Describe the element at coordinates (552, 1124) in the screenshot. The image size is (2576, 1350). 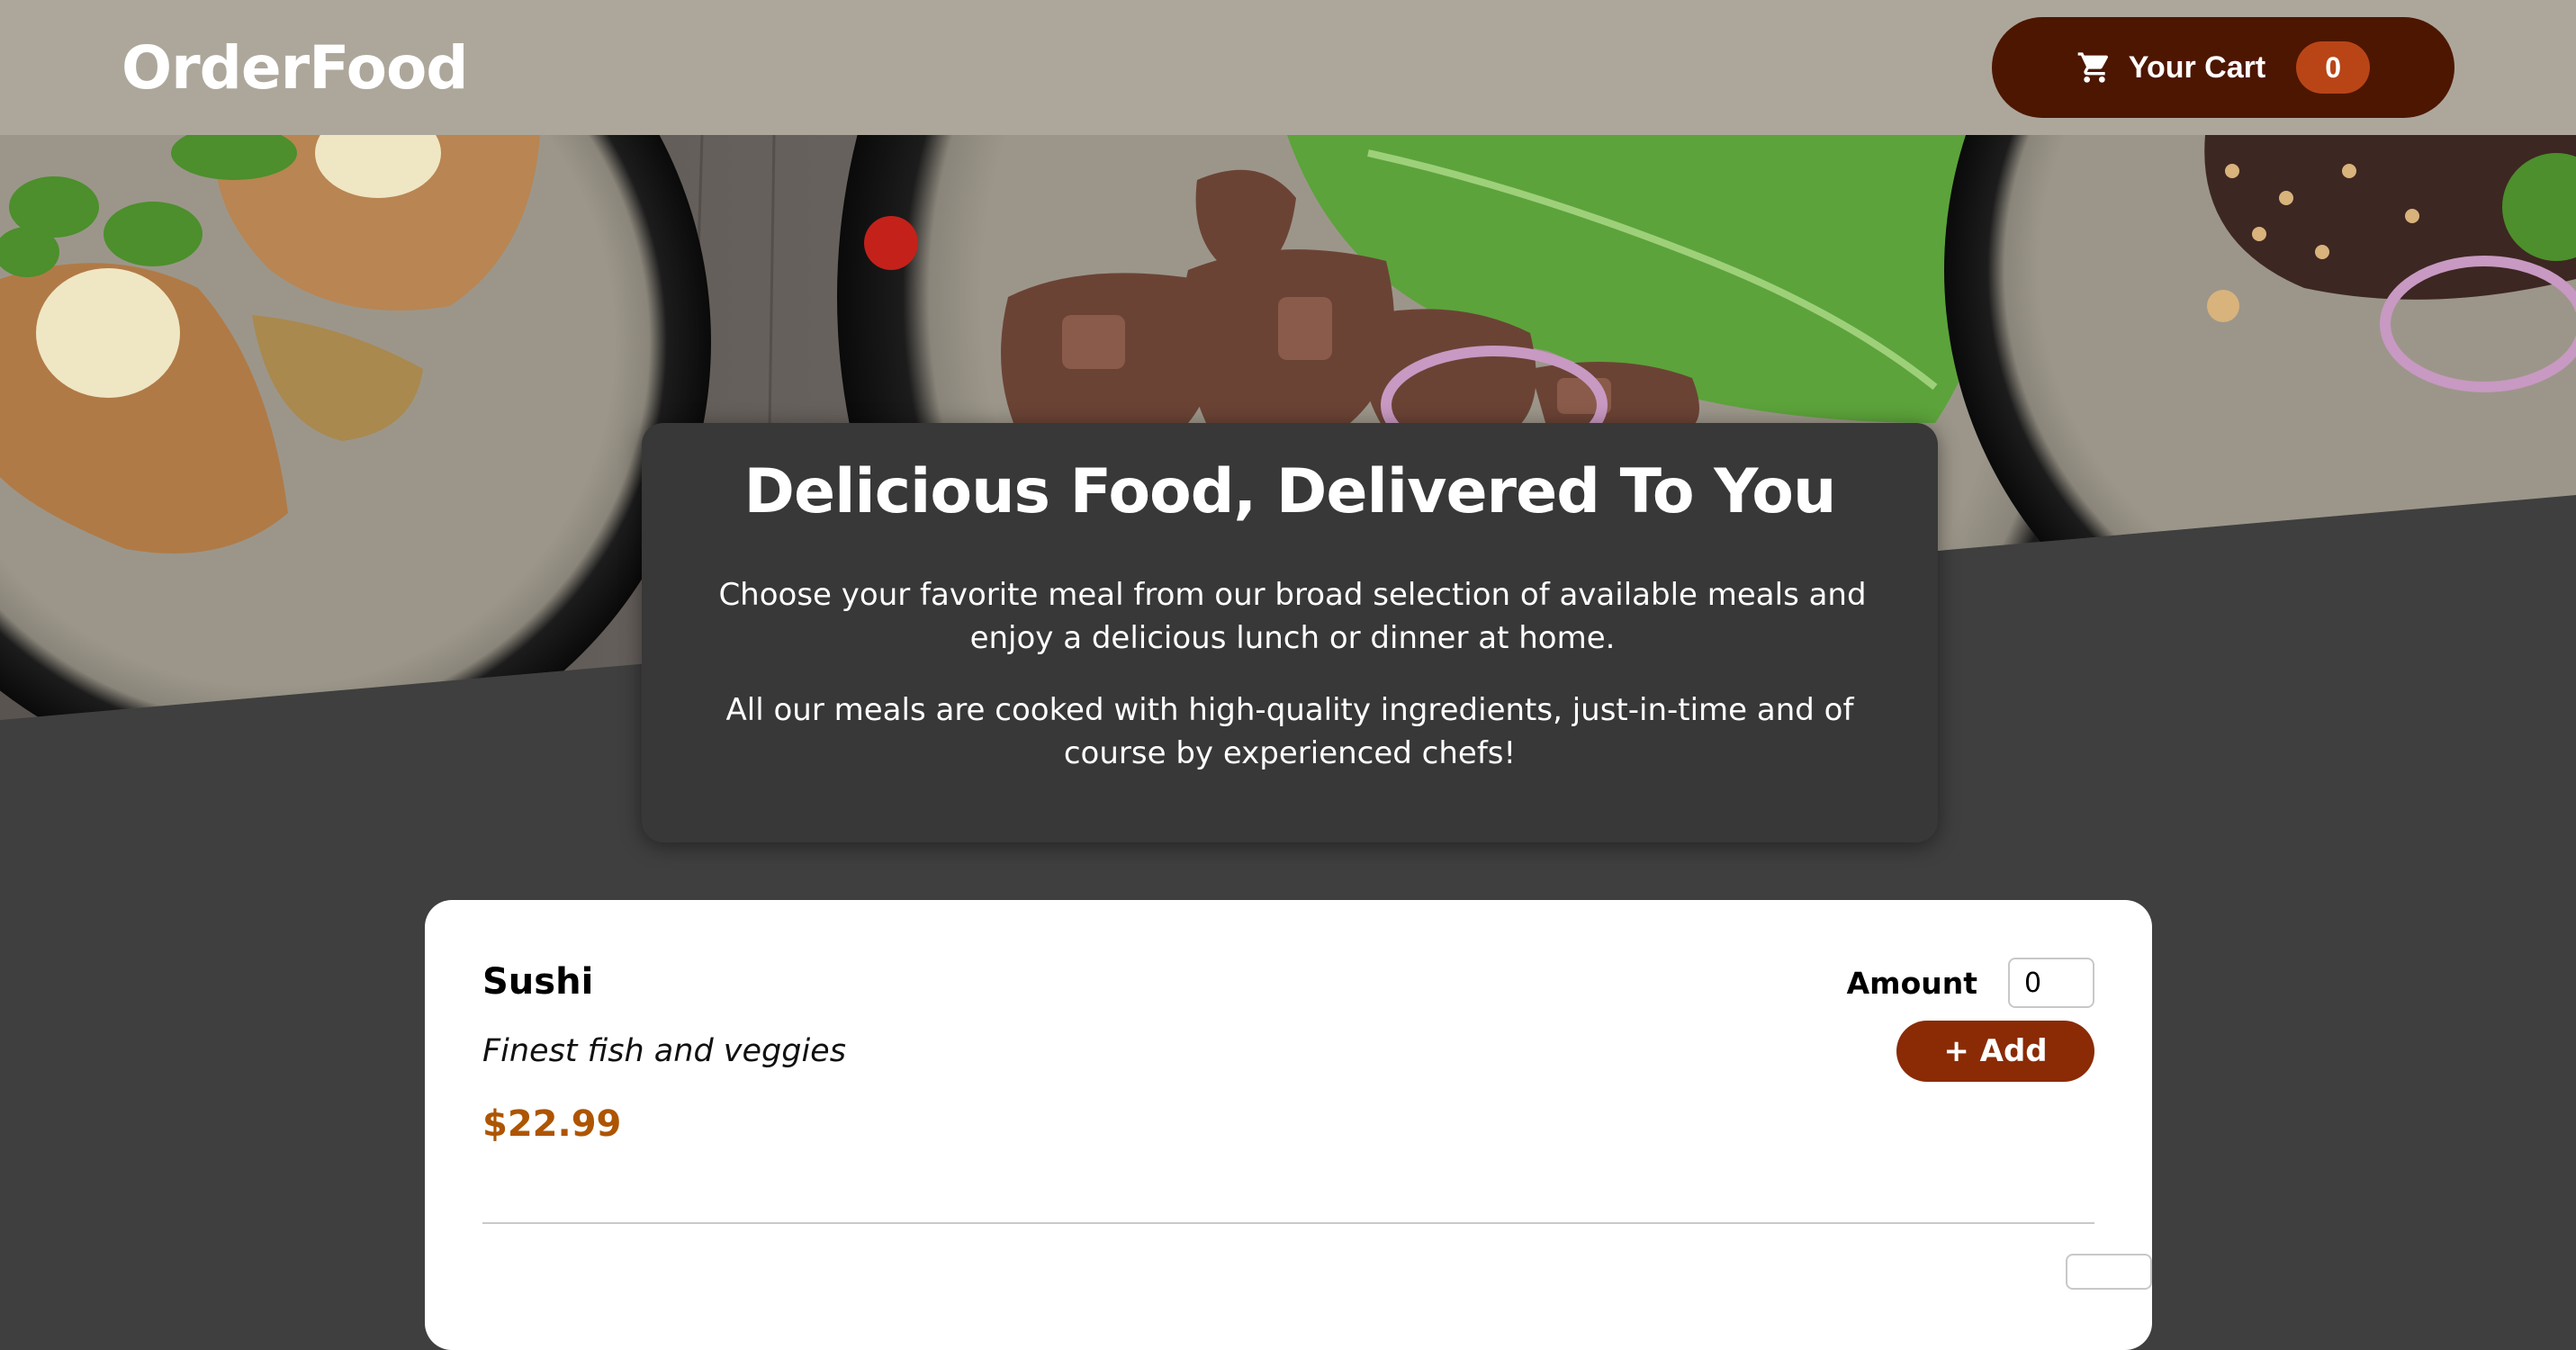
I see `meal-price: $22.99` at that location.